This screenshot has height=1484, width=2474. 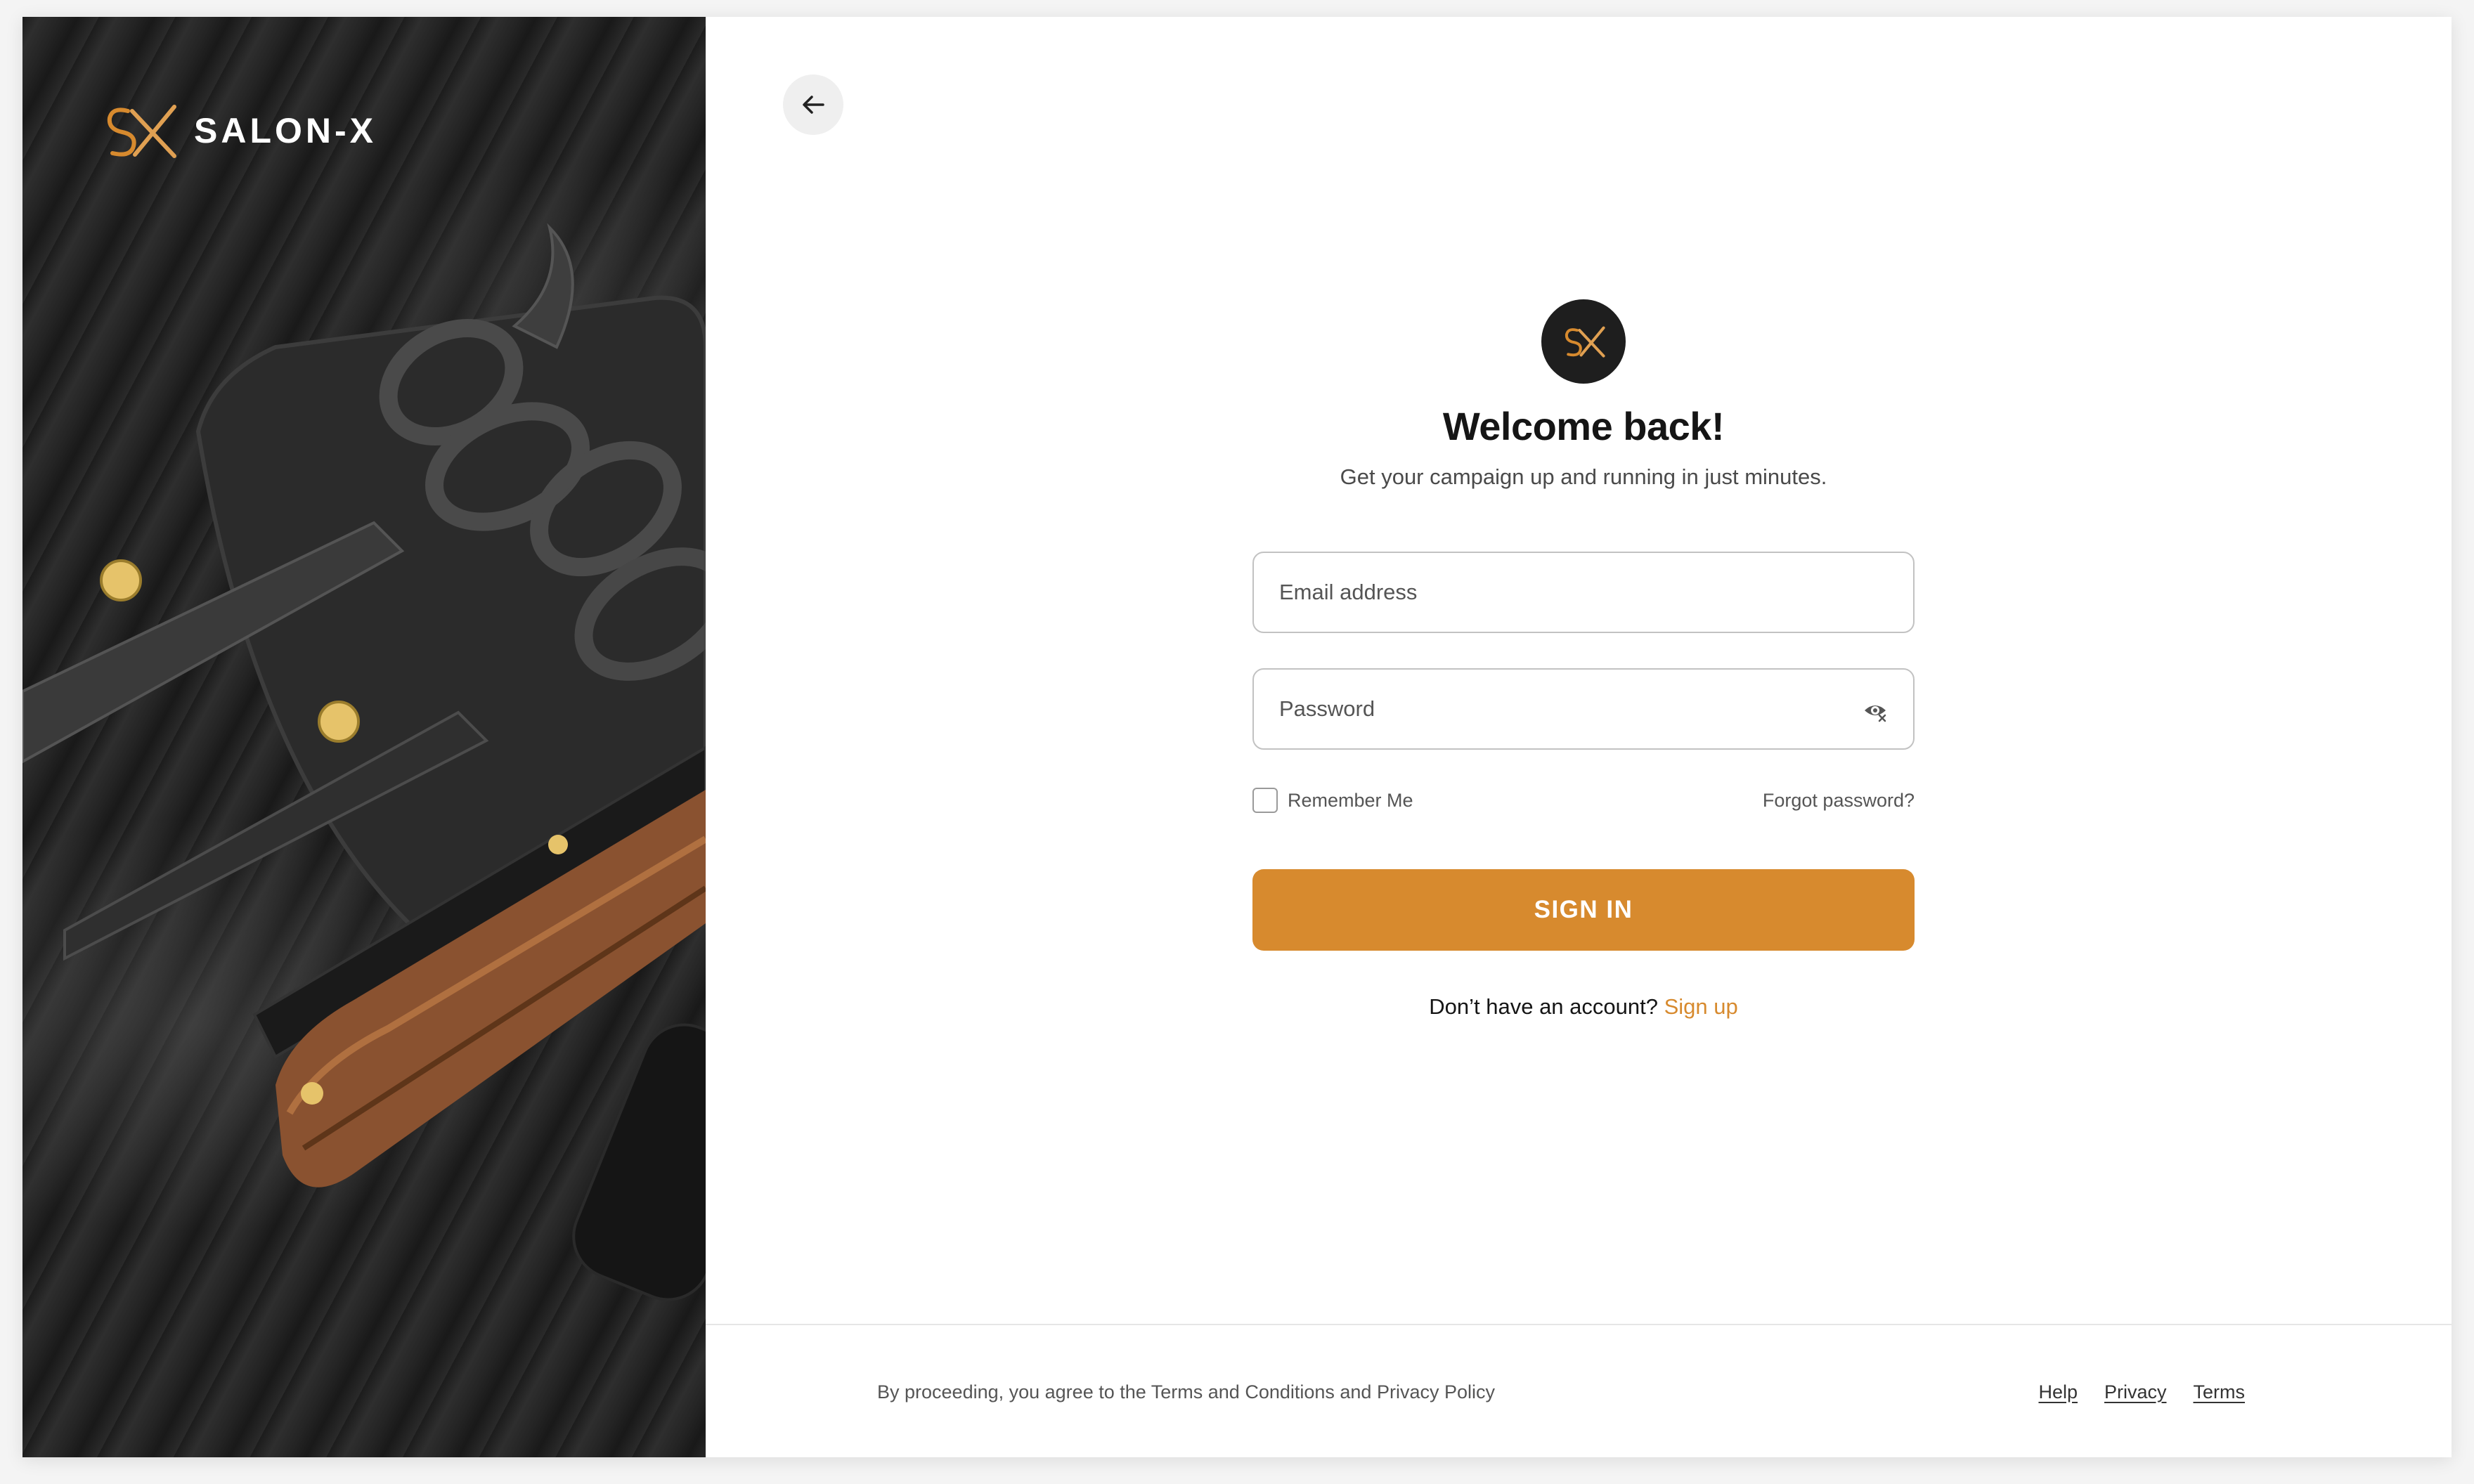 I want to click on email-input, so click(x=1584, y=592).